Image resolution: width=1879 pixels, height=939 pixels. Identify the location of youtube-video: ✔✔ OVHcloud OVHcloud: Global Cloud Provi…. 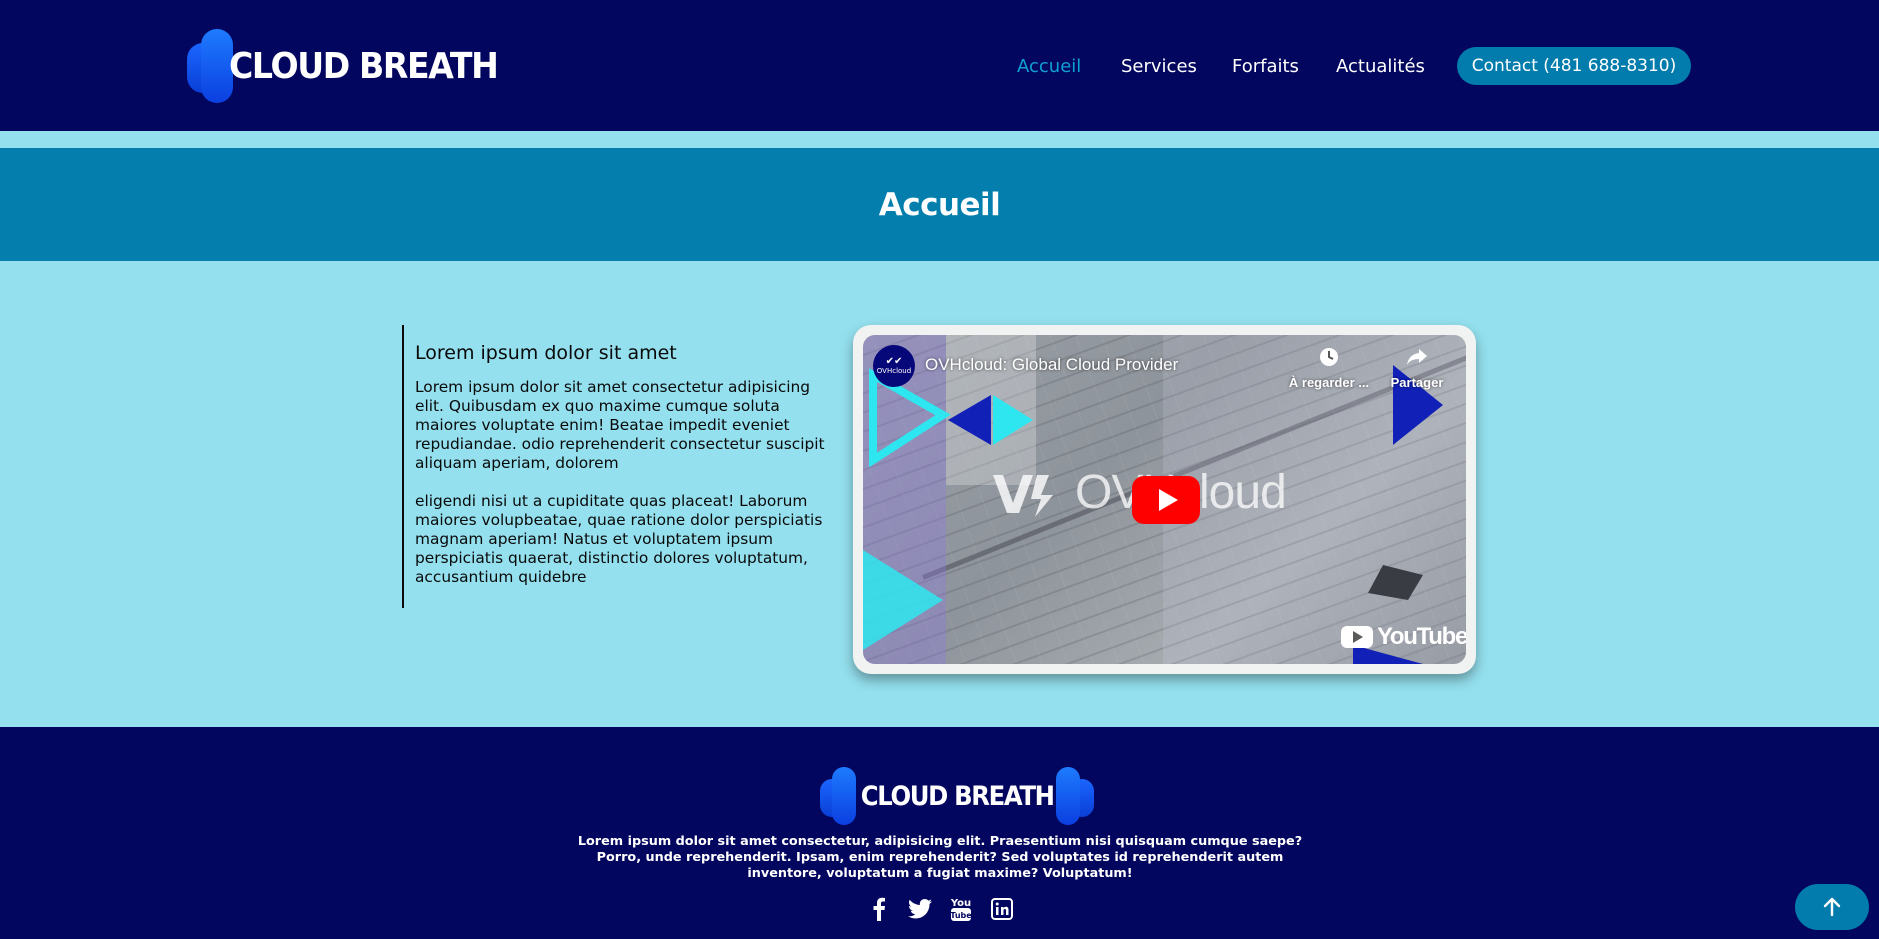
(1164, 499).